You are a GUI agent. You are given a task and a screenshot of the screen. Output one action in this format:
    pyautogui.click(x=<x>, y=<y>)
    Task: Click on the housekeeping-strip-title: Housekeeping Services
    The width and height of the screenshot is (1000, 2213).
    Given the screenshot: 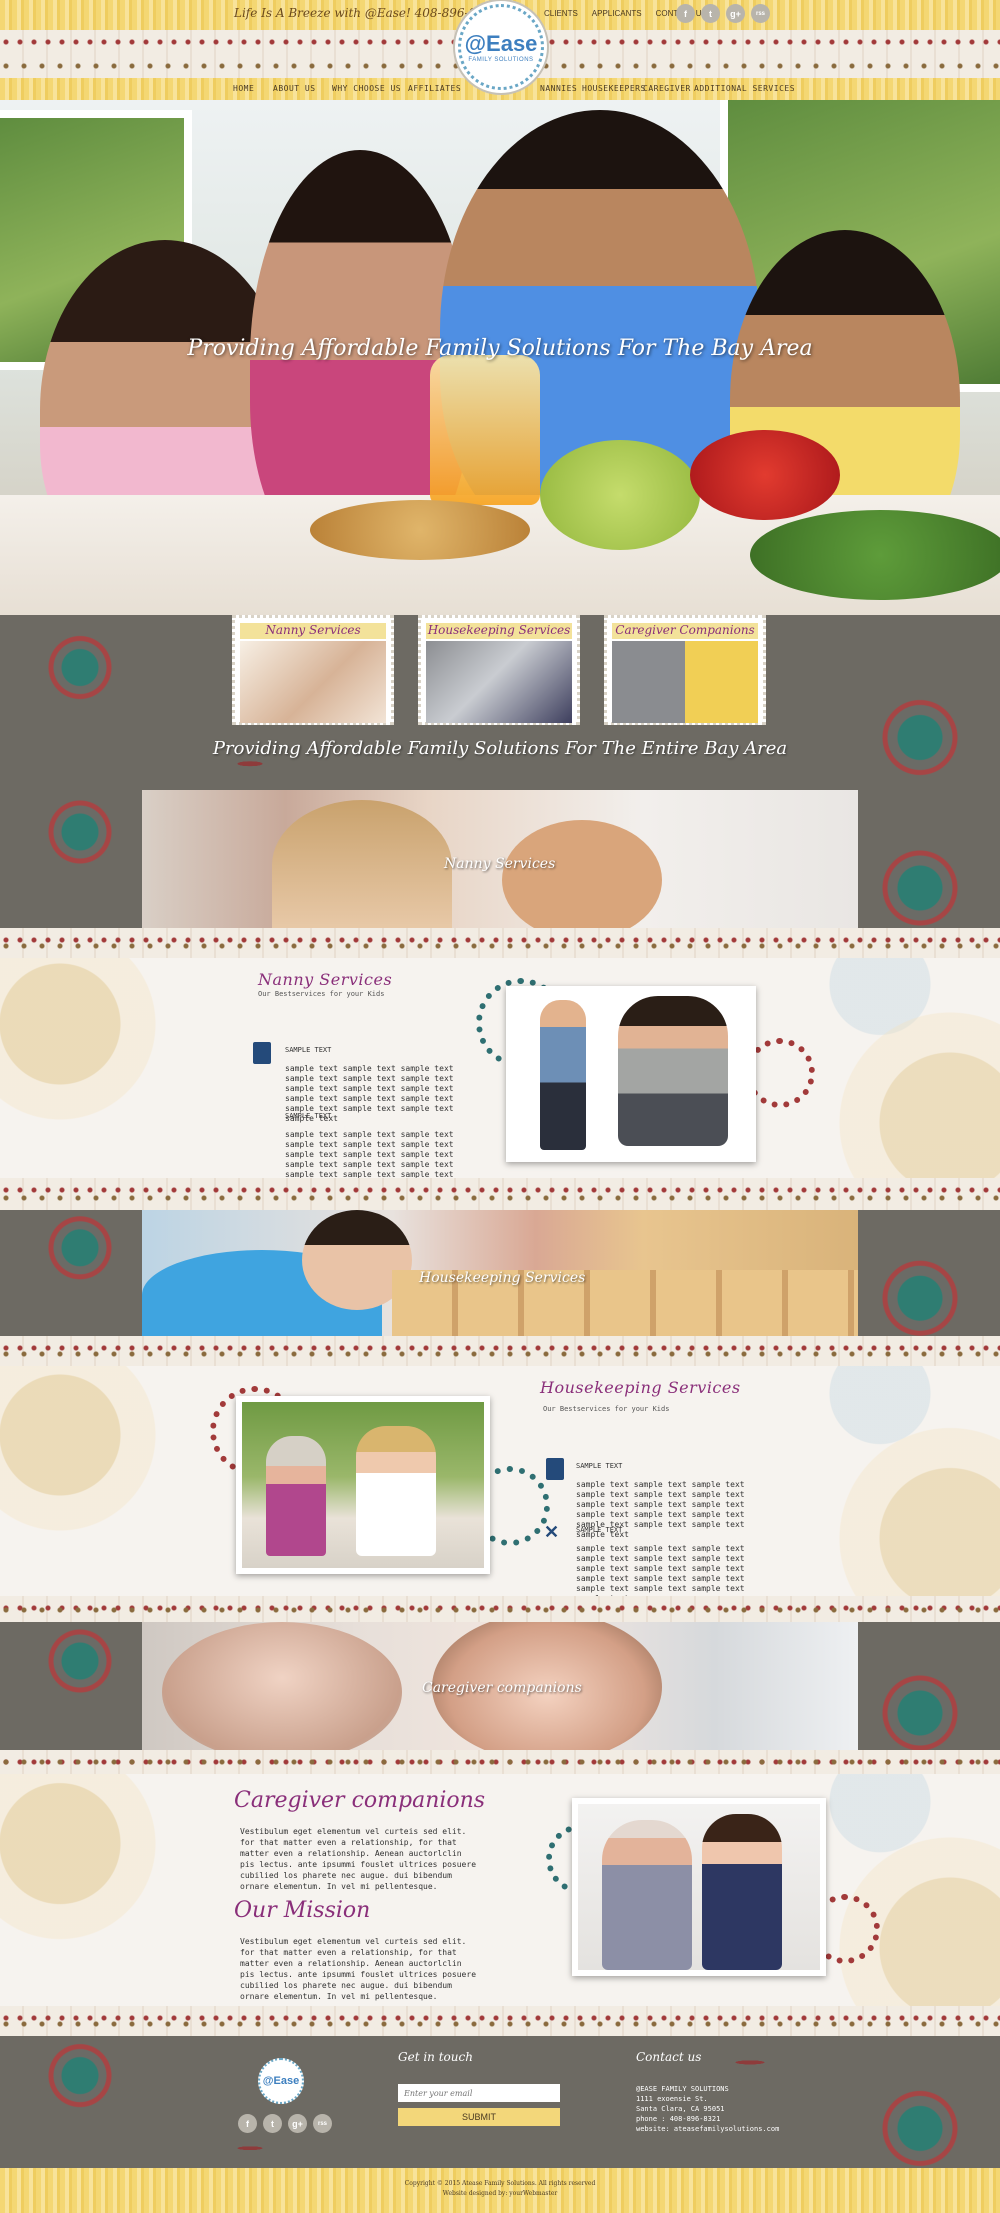 What is the action you would take?
    pyautogui.click(x=502, y=1278)
    